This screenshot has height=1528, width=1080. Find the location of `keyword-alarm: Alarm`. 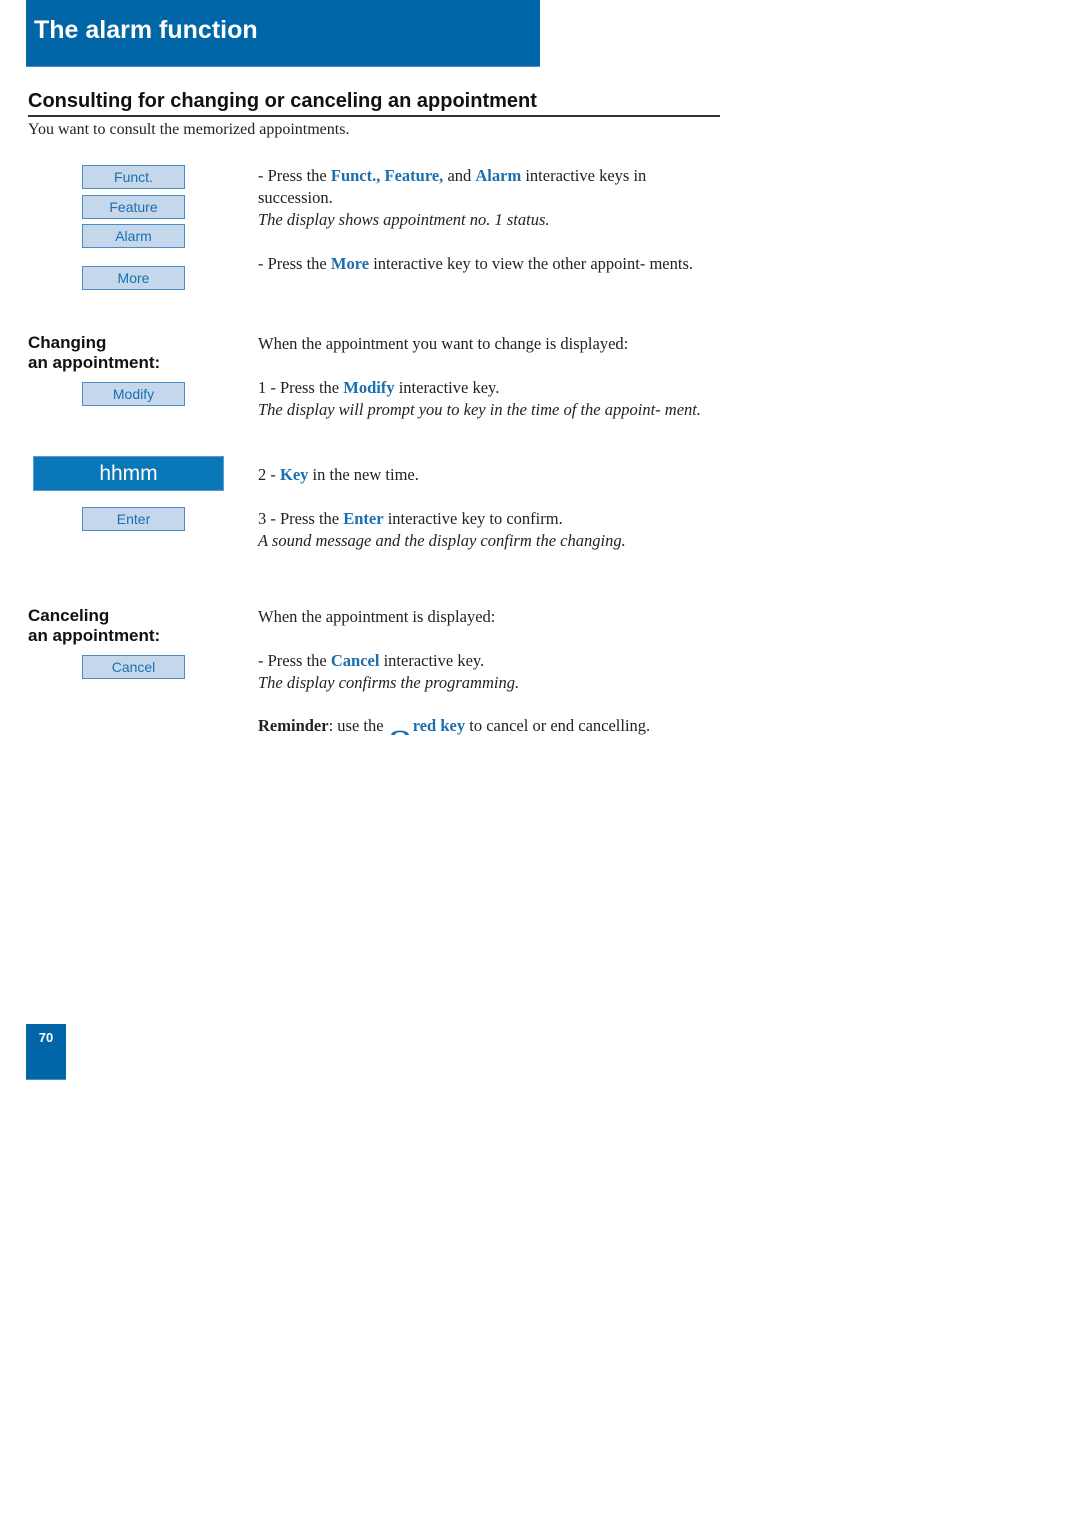

keyword-alarm: Alarm is located at coordinates (498, 175).